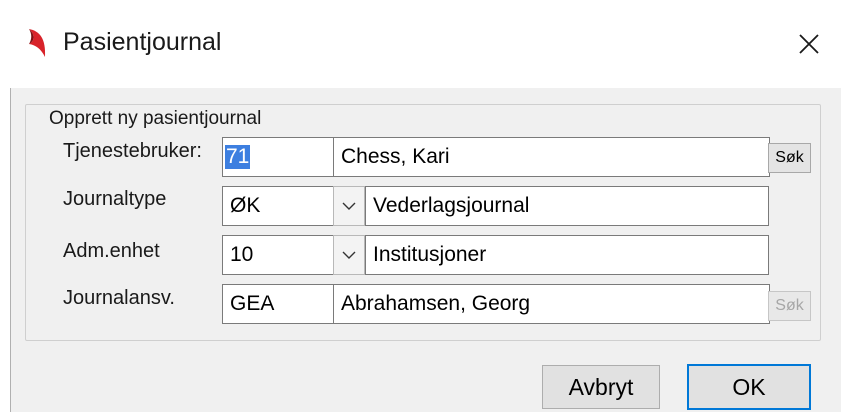 The width and height of the screenshot is (841, 412). I want to click on journalansv-search-button: Søk, so click(789, 306).